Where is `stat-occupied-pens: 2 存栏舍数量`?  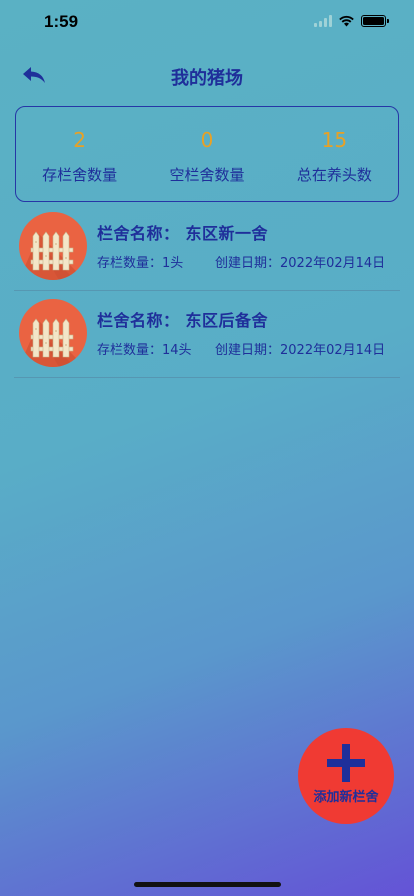 stat-occupied-pens: 2 存栏舍数量 is located at coordinates (79, 154).